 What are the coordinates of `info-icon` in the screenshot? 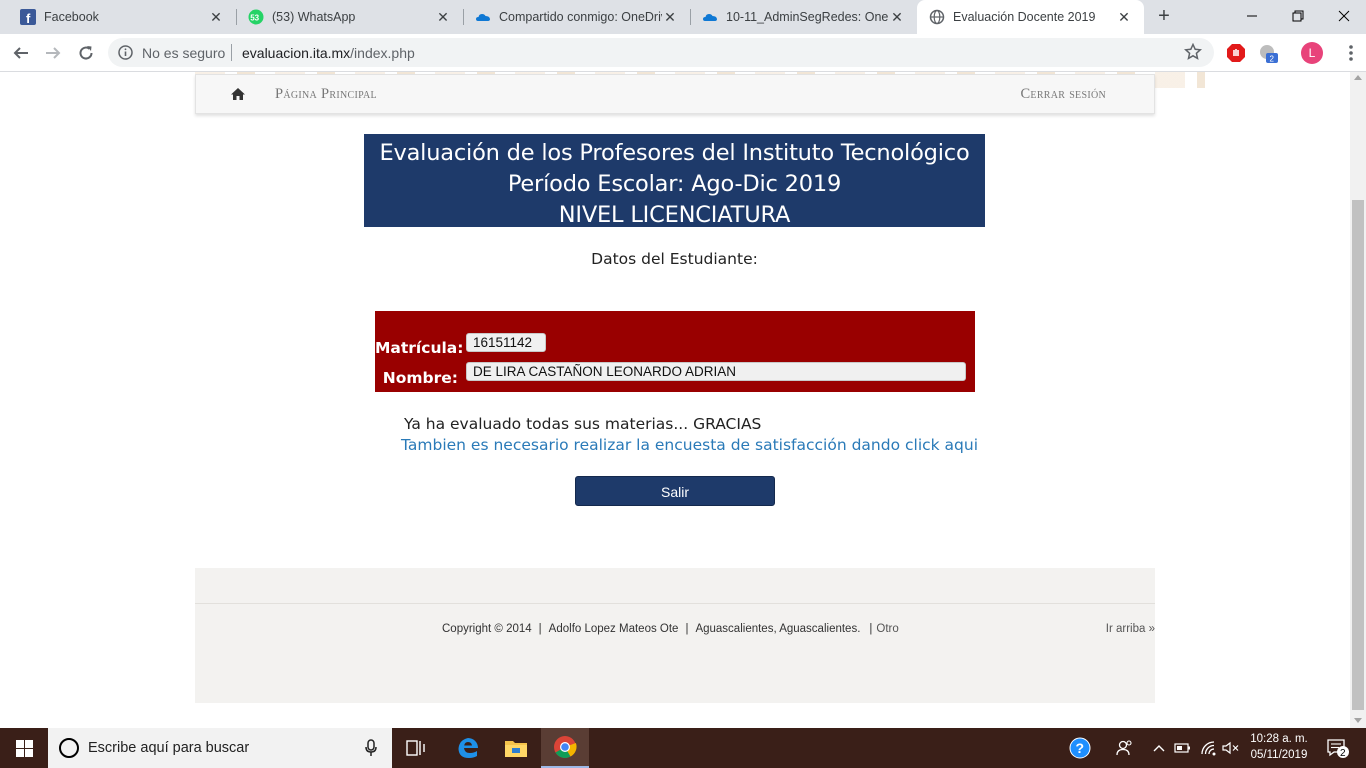 It's located at (125, 52).